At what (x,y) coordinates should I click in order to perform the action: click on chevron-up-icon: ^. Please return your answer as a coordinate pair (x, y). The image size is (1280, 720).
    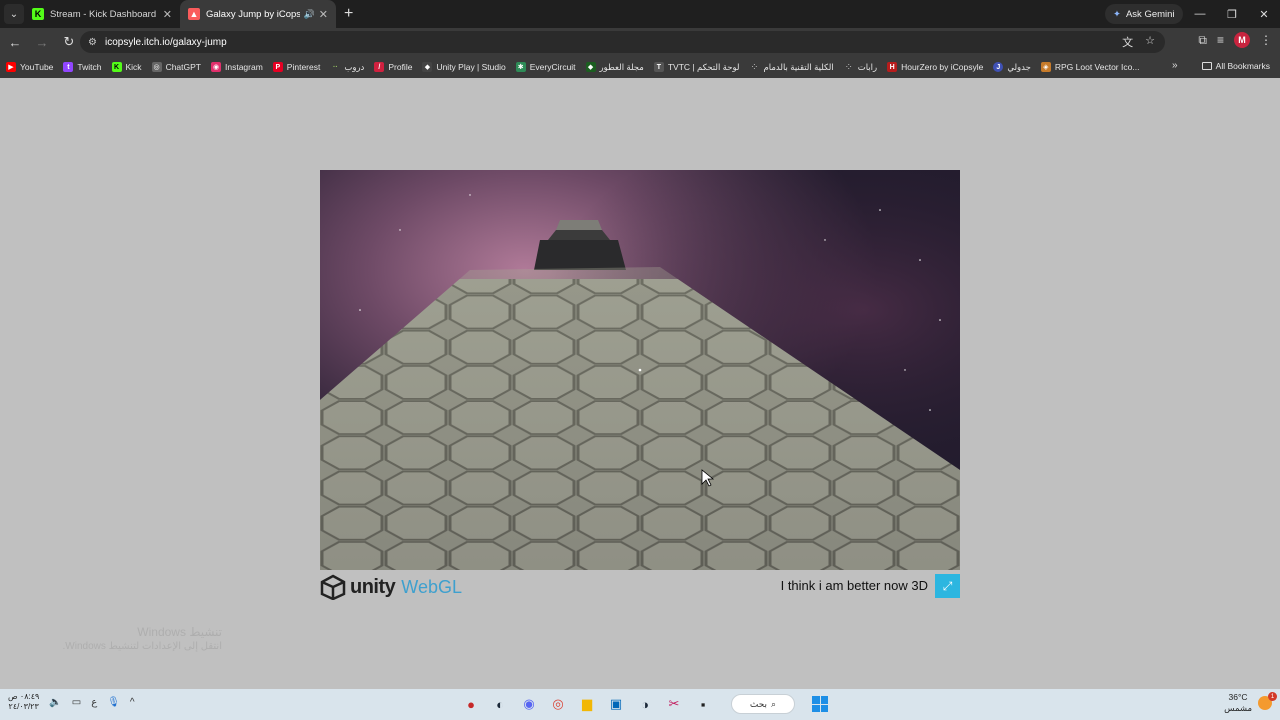
    Looking at the image, I should click on (132, 702).